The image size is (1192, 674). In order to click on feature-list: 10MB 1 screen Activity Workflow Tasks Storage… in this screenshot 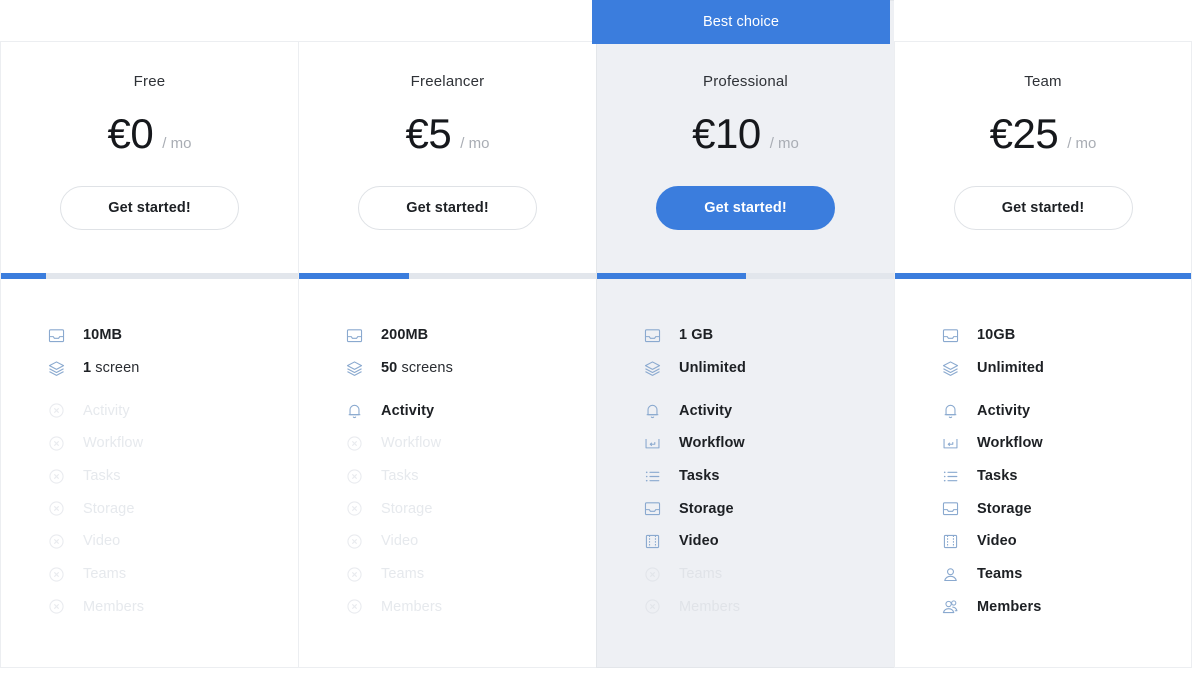, I will do `click(149, 473)`.